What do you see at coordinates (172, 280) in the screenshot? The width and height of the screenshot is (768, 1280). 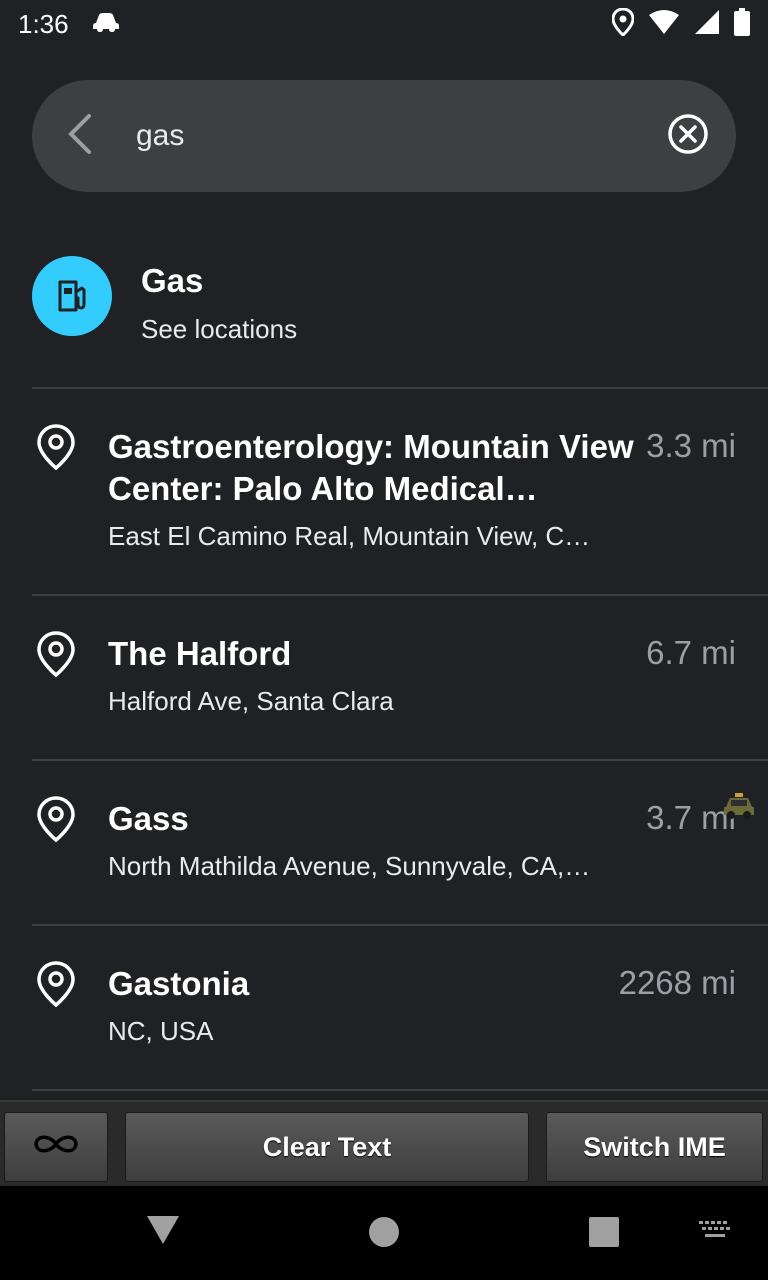 I see `category-title: Gas` at bounding box center [172, 280].